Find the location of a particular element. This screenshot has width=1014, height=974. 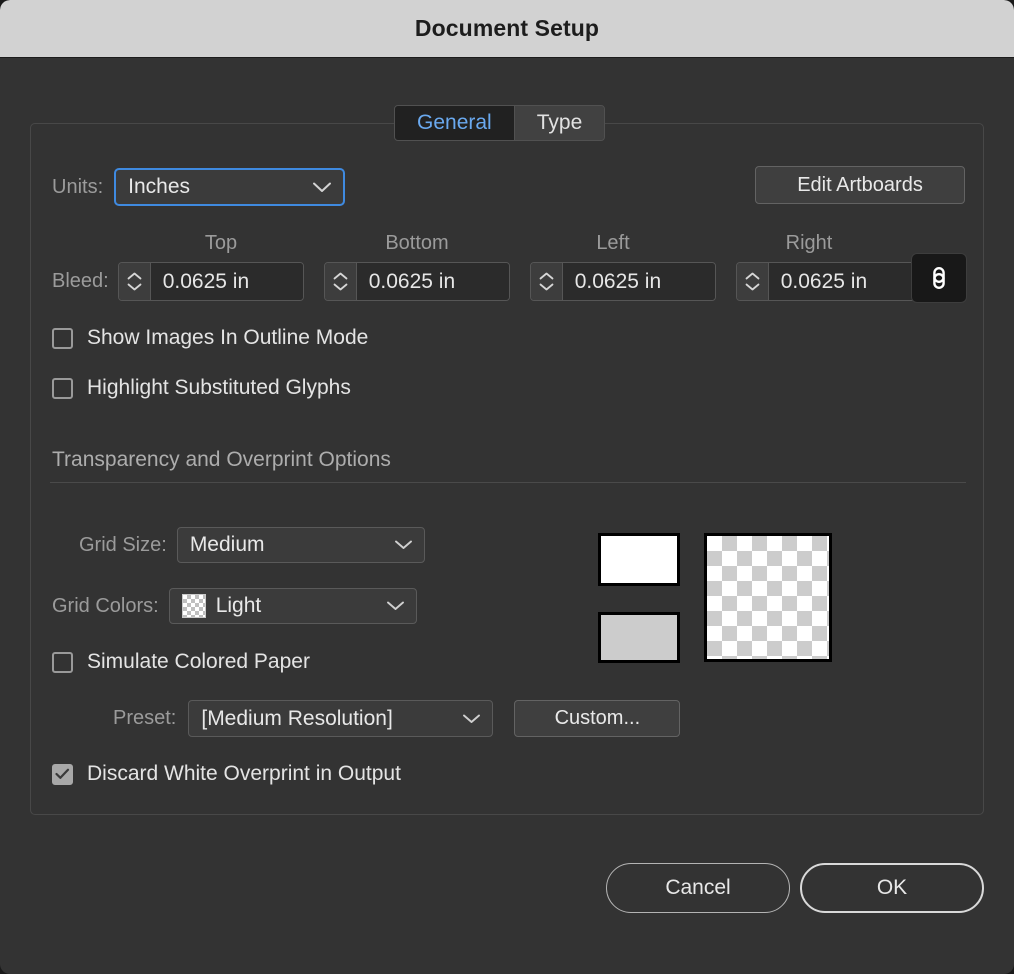

simulate-colored-paper-checkbox is located at coordinates (62, 662).